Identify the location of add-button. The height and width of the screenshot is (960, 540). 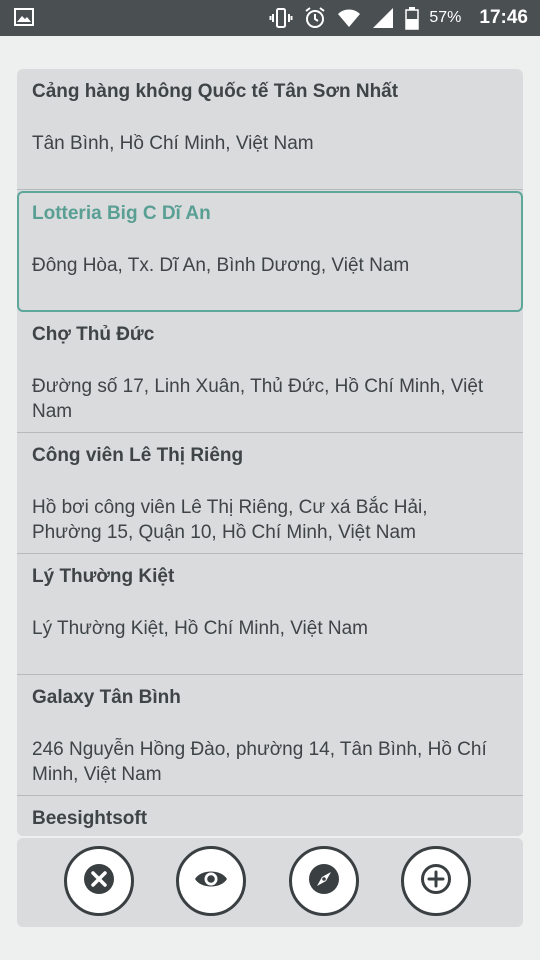
(436, 881).